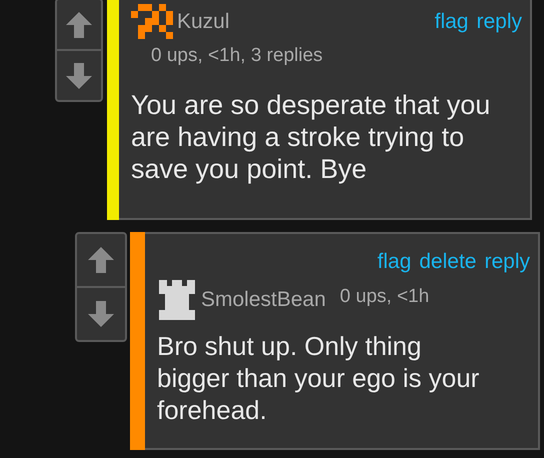  I want to click on comment-meta: 0 ups, <1h, 3 replies, so click(237, 55).